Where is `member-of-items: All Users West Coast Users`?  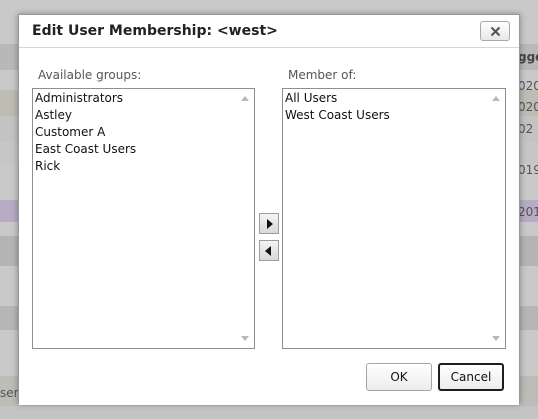 member-of-items: All Users West Coast Users is located at coordinates (386, 107).